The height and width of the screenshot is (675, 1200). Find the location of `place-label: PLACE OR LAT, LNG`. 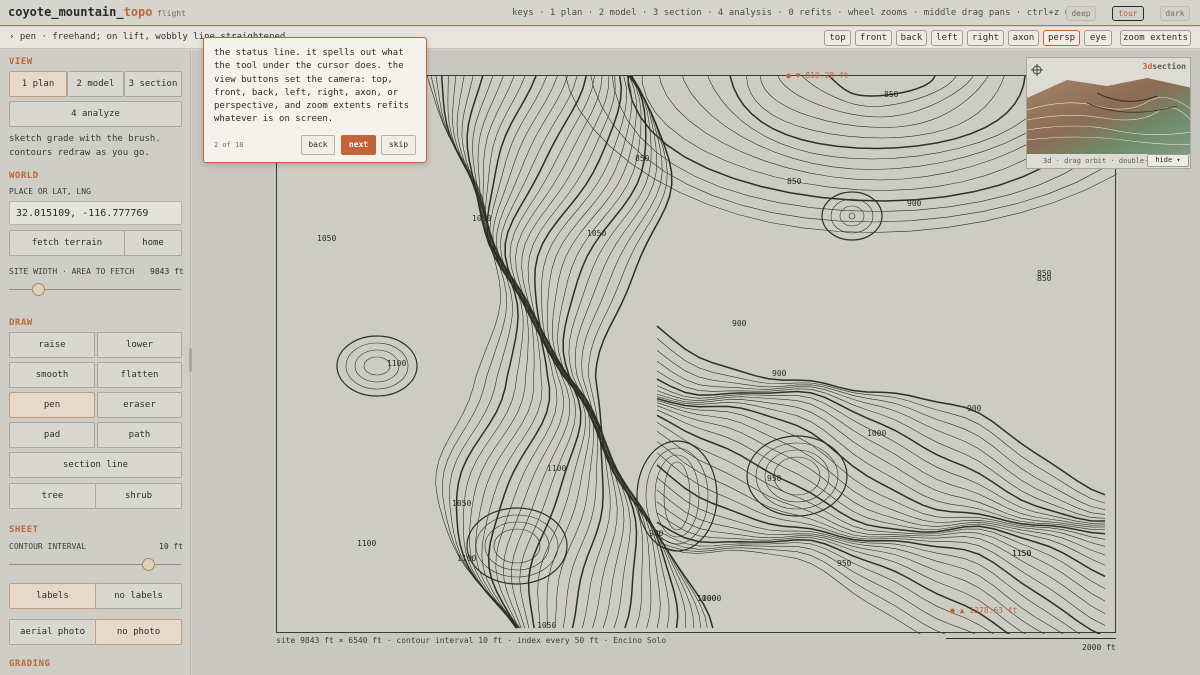

place-label: PLACE OR LAT, LNG is located at coordinates (50, 191).